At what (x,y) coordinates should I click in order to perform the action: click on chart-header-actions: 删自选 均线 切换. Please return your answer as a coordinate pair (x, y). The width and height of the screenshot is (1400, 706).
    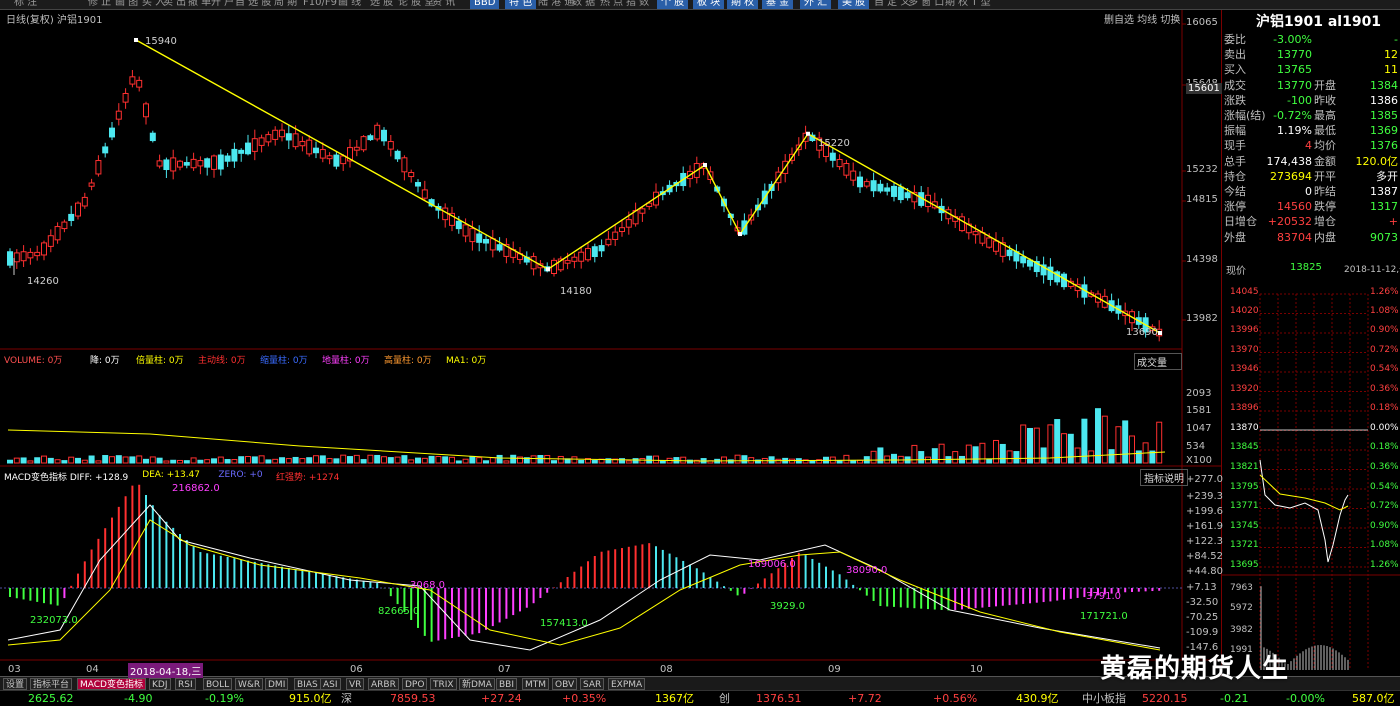
    Looking at the image, I should click on (1142, 18).